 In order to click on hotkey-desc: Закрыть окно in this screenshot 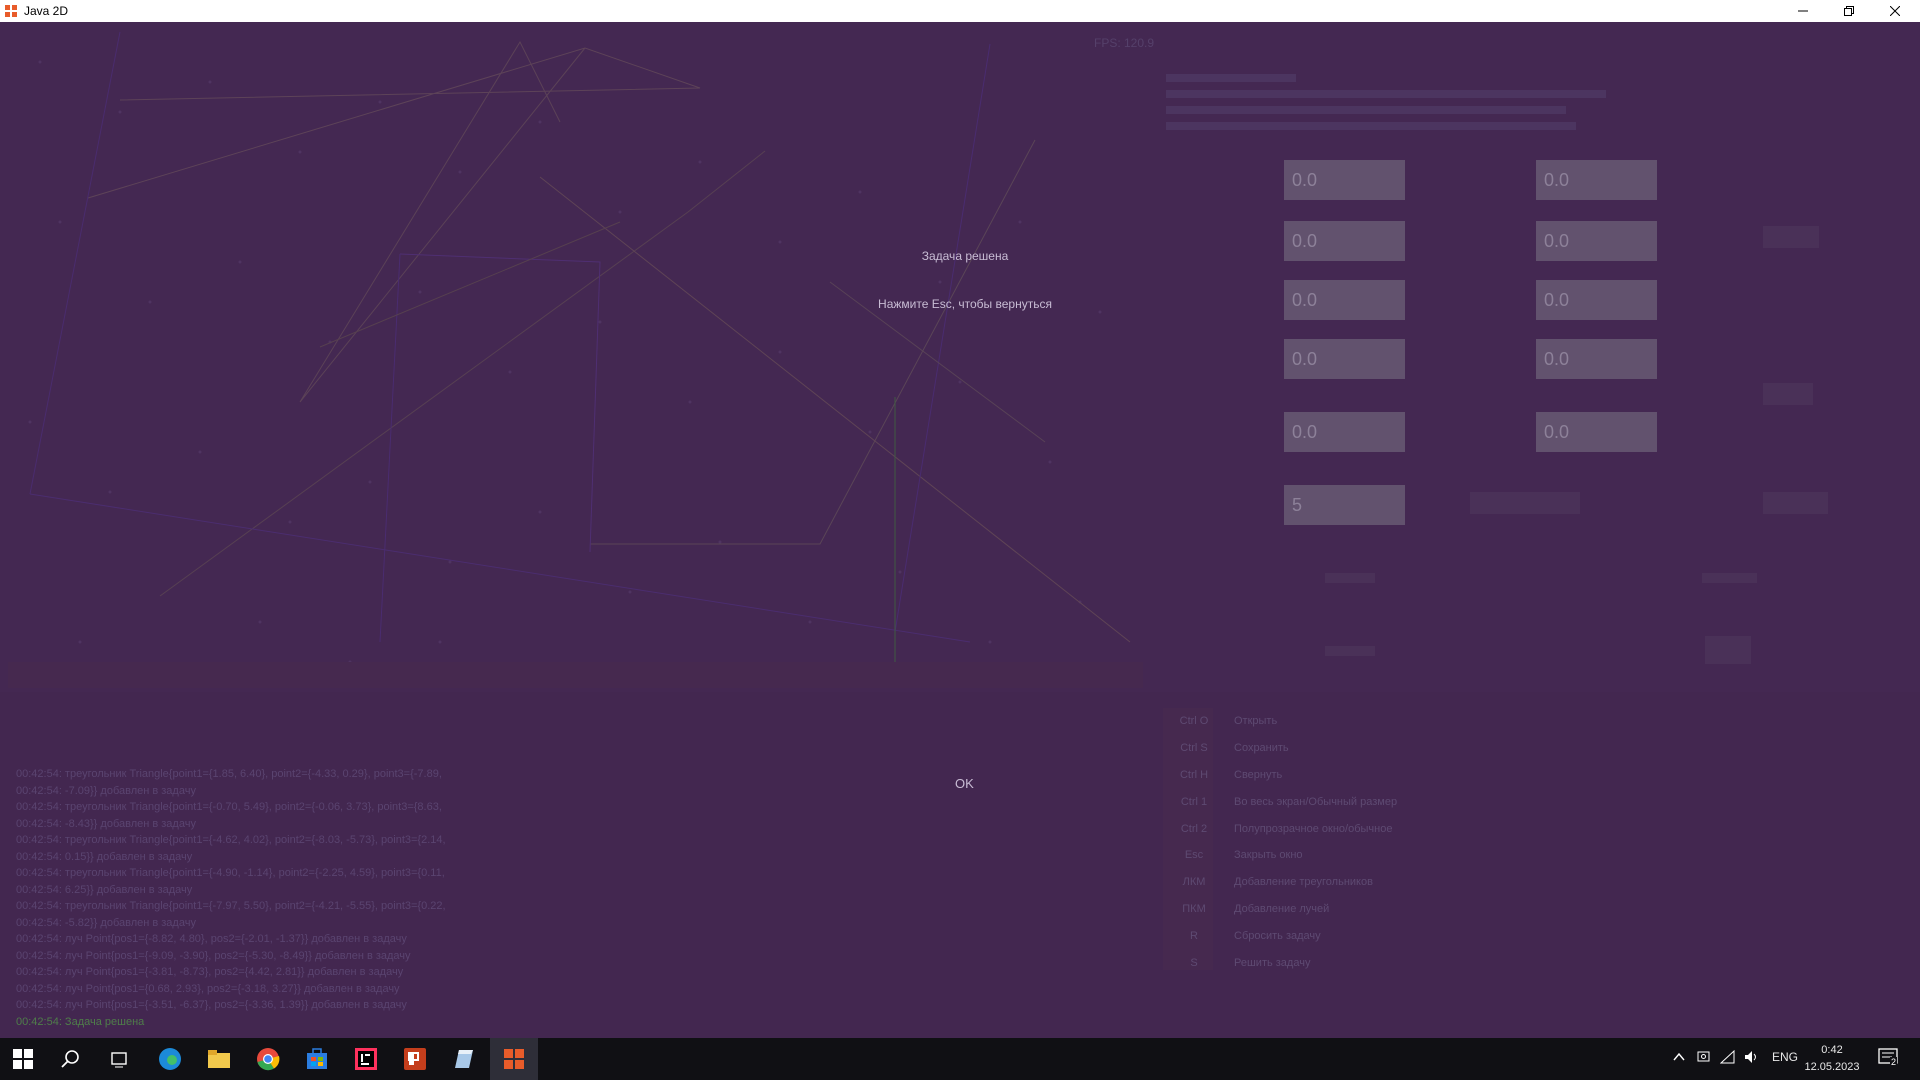, I will do `click(1268, 855)`.